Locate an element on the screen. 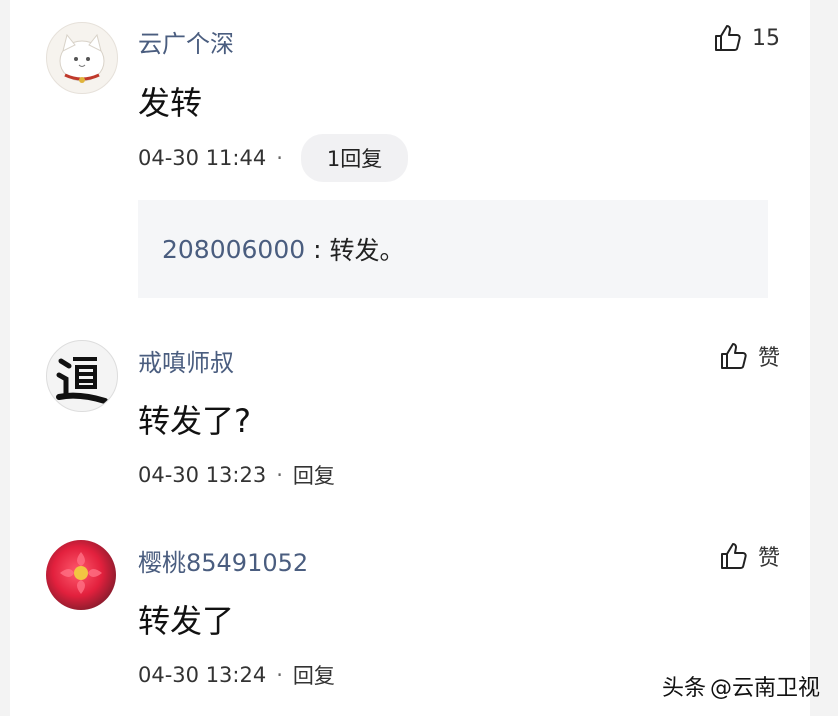 Image resolution: width=838 pixels, height=716 pixels. like-button: 15 is located at coordinates (746, 38).